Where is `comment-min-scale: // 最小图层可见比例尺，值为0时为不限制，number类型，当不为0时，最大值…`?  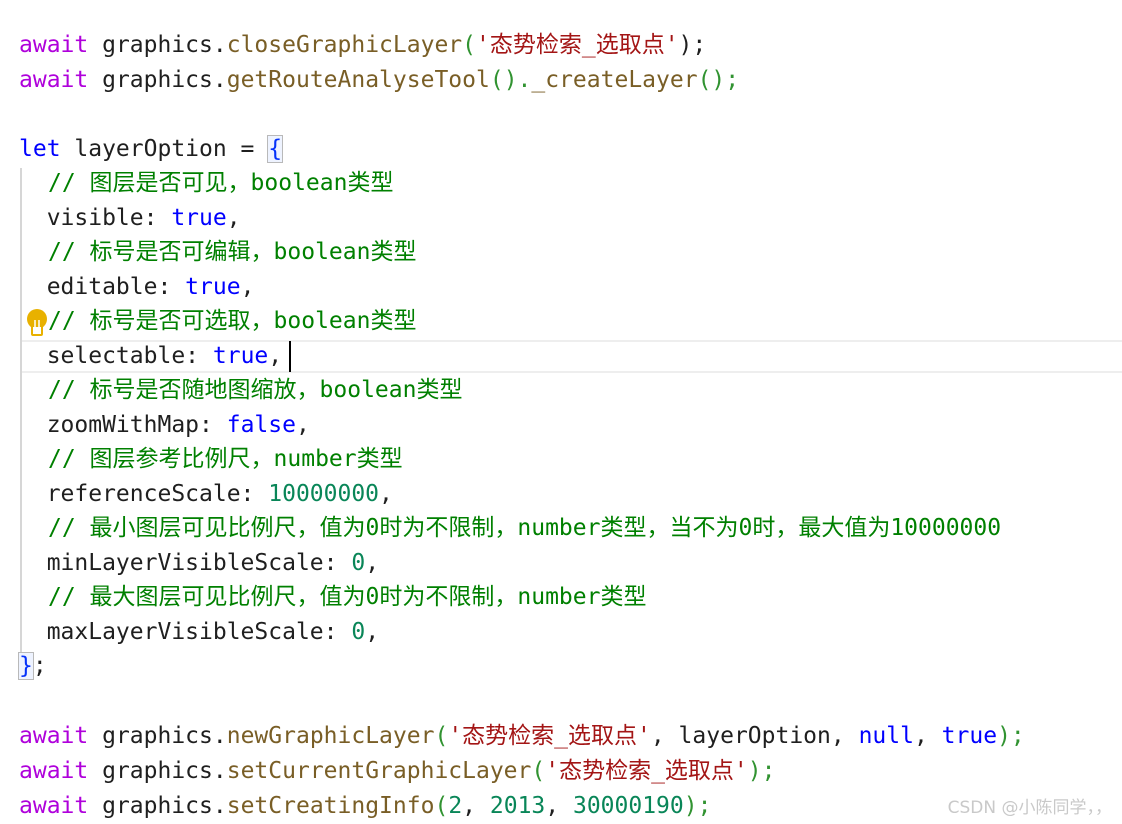 comment-min-scale: // 最小图层可见比例尺，值为0时为不限制，number类型，当不为0时，最大值… is located at coordinates (525, 528).